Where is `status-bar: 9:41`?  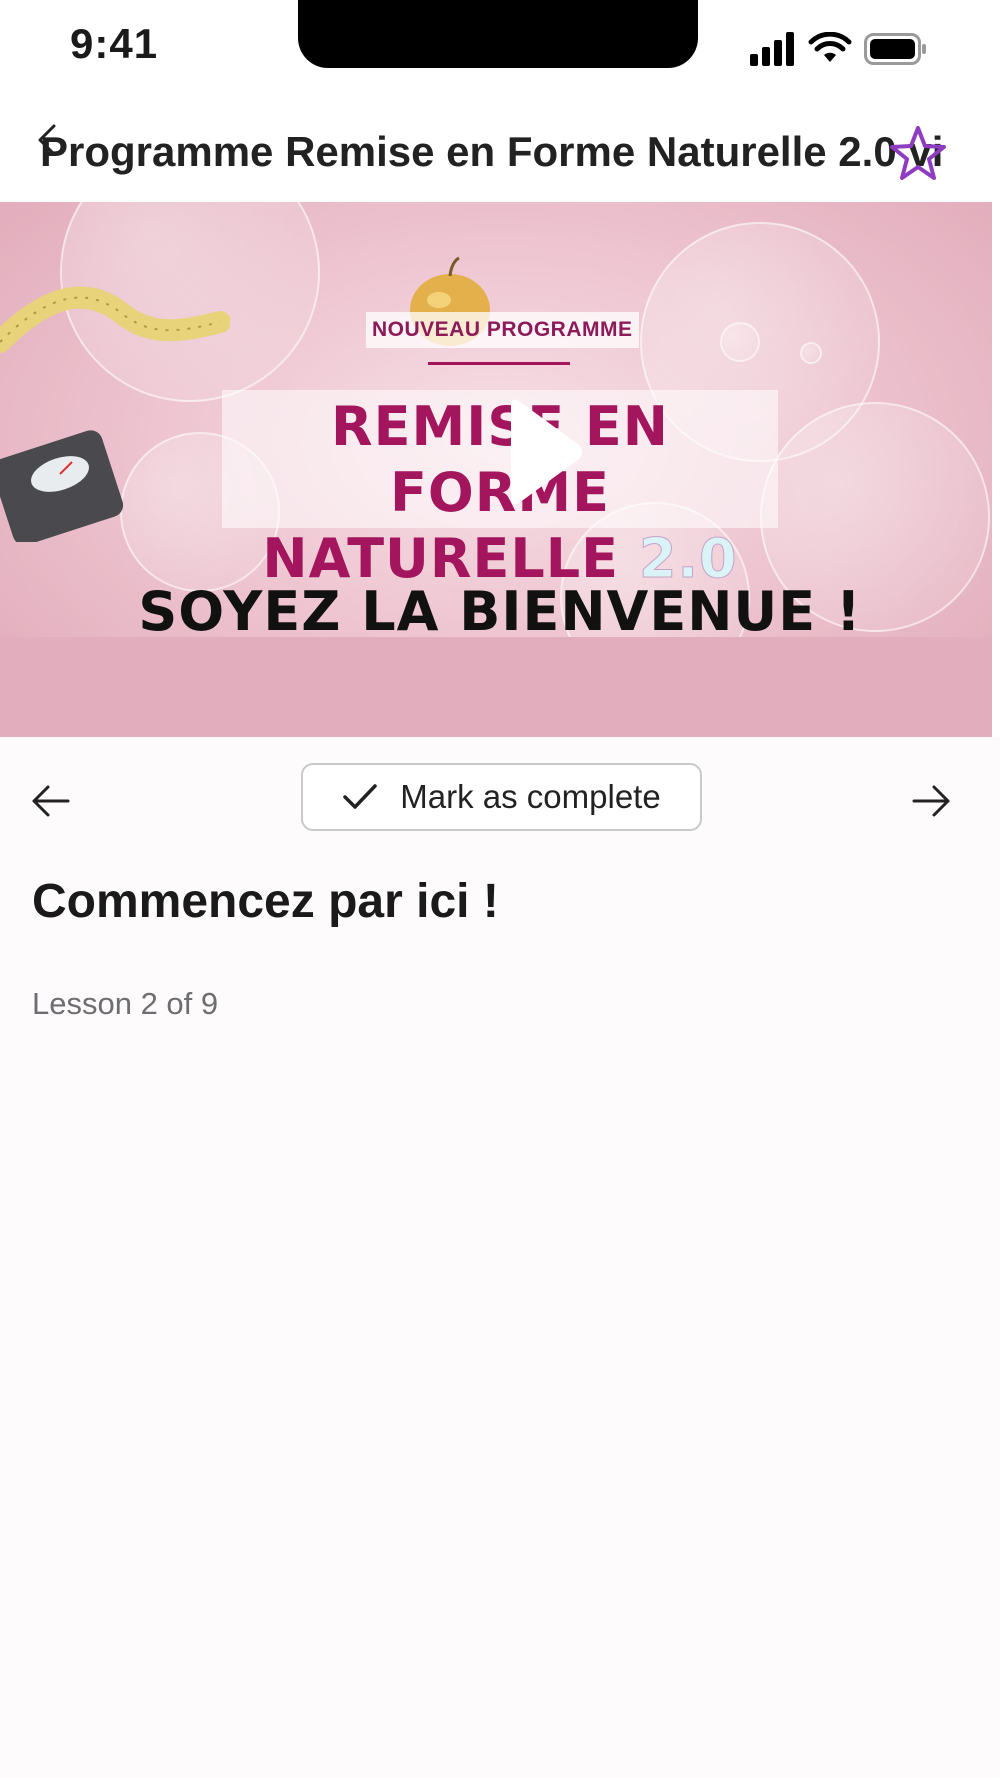
status-bar: 9:41 is located at coordinates (500, 45).